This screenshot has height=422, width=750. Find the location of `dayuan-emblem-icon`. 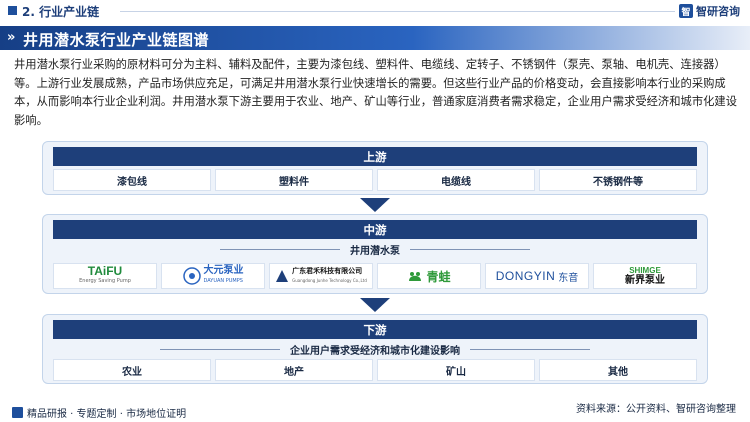

dayuan-emblem-icon is located at coordinates (191, 276).